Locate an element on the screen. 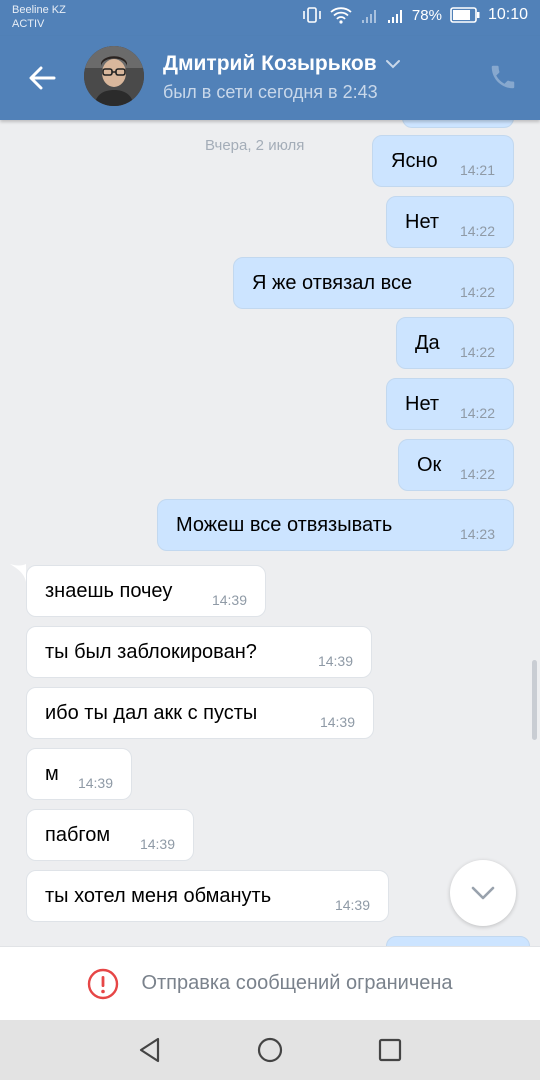 The width and height of the screenshot is (540, 1080). vibrate-icon is located at coordinates (312, 15).